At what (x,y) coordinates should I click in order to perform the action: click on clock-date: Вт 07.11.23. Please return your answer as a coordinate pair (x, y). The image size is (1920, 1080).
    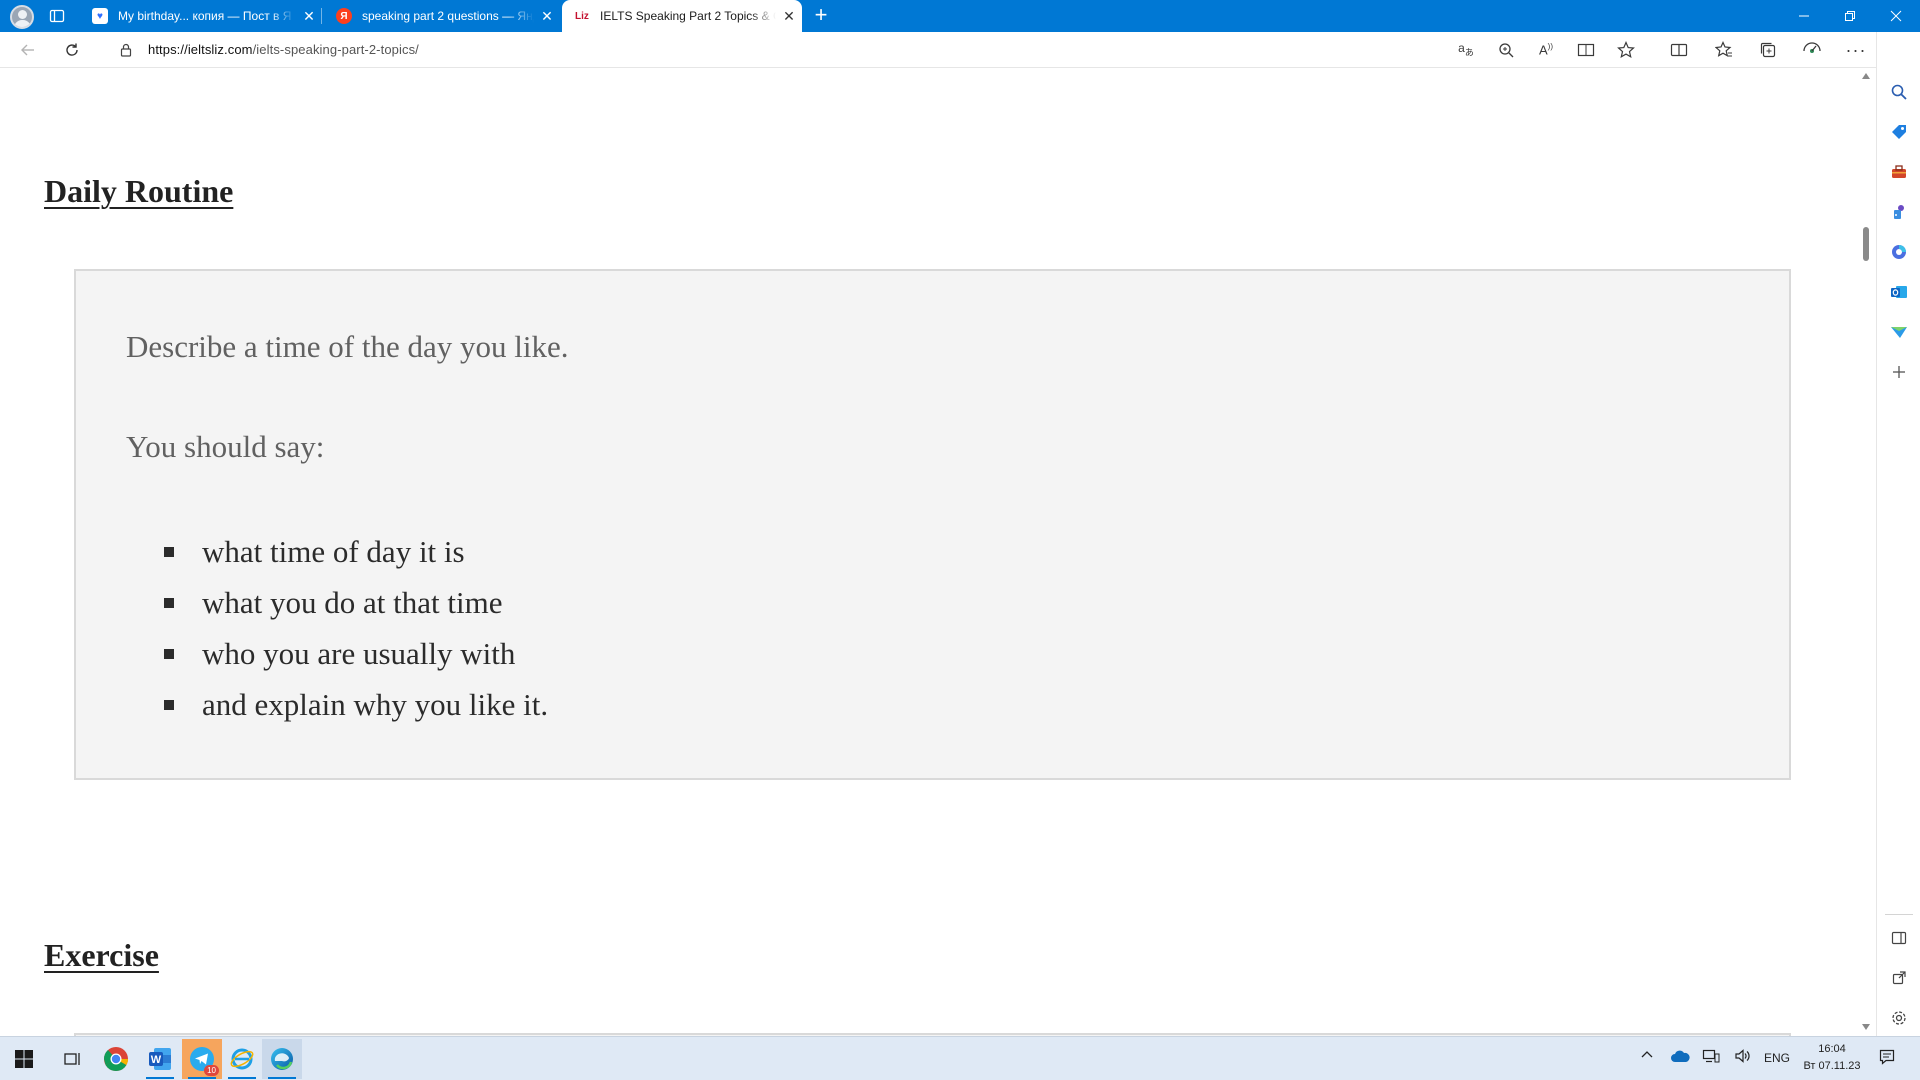
    Looking at the image, I should click on (1832, 1066).